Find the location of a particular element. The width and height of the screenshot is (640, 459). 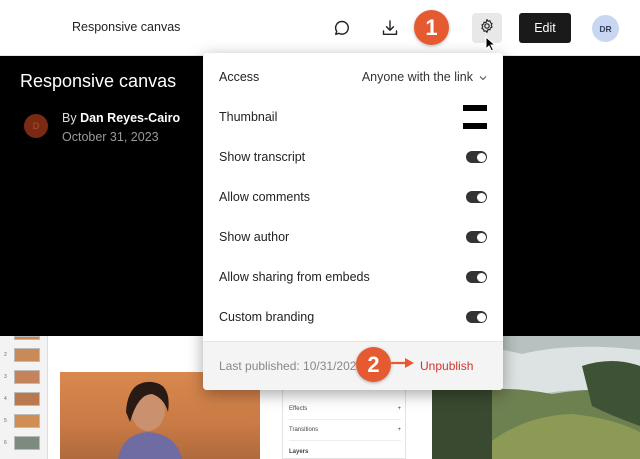

setting-toggle-row: Custom branding is located at coordinates (353, 317).